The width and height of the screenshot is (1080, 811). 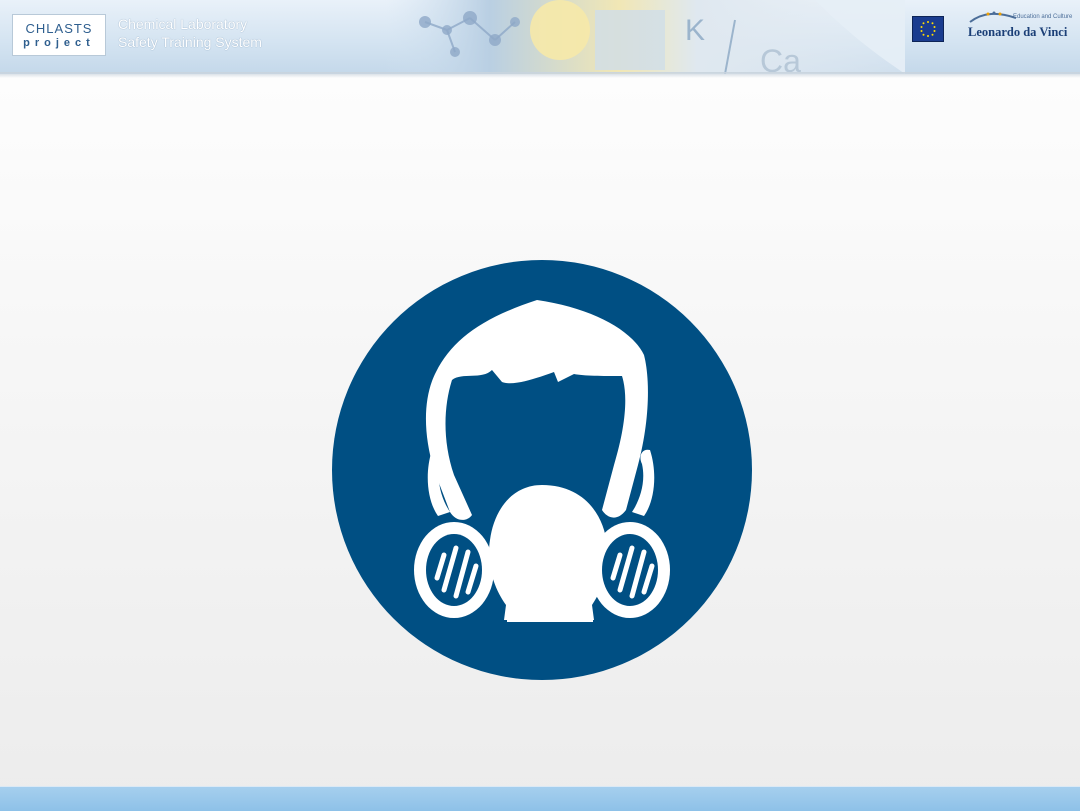 I want to click on chlasts-logo: CHLASTS project, so click(x=59, y=35).